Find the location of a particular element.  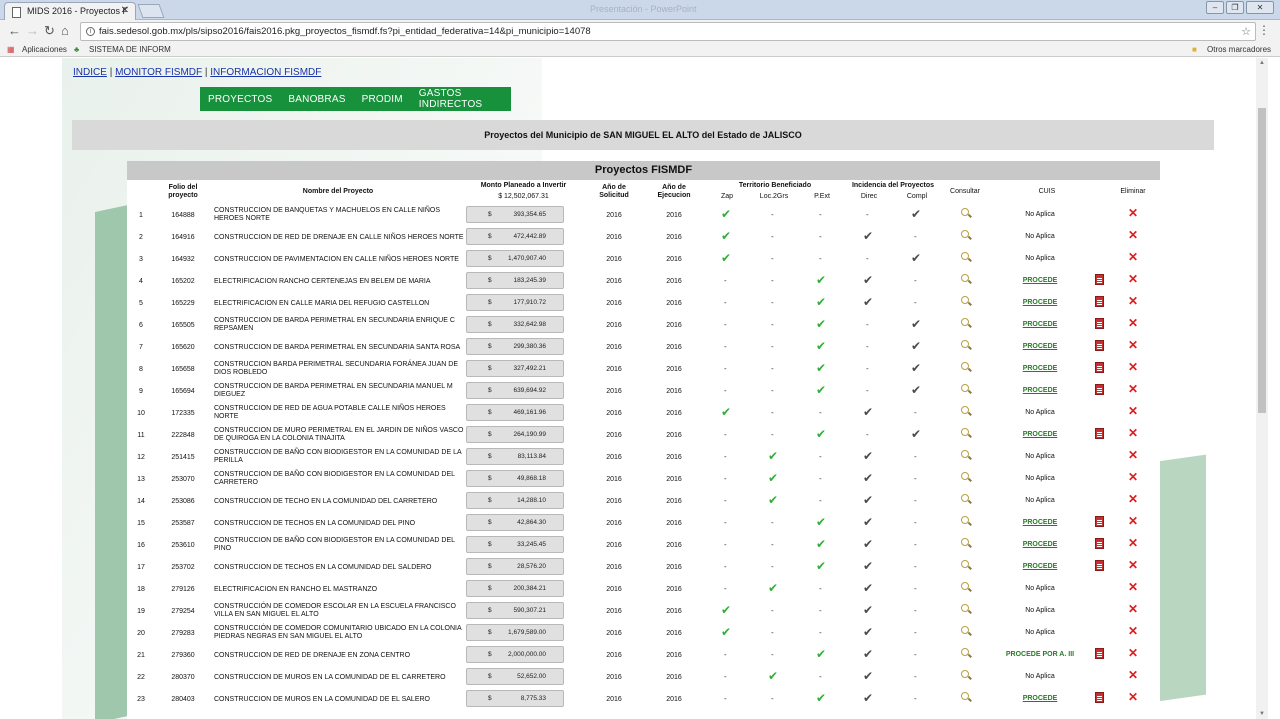

scrollbar: ▲ ▼ is located at coordinates (1262, 388).